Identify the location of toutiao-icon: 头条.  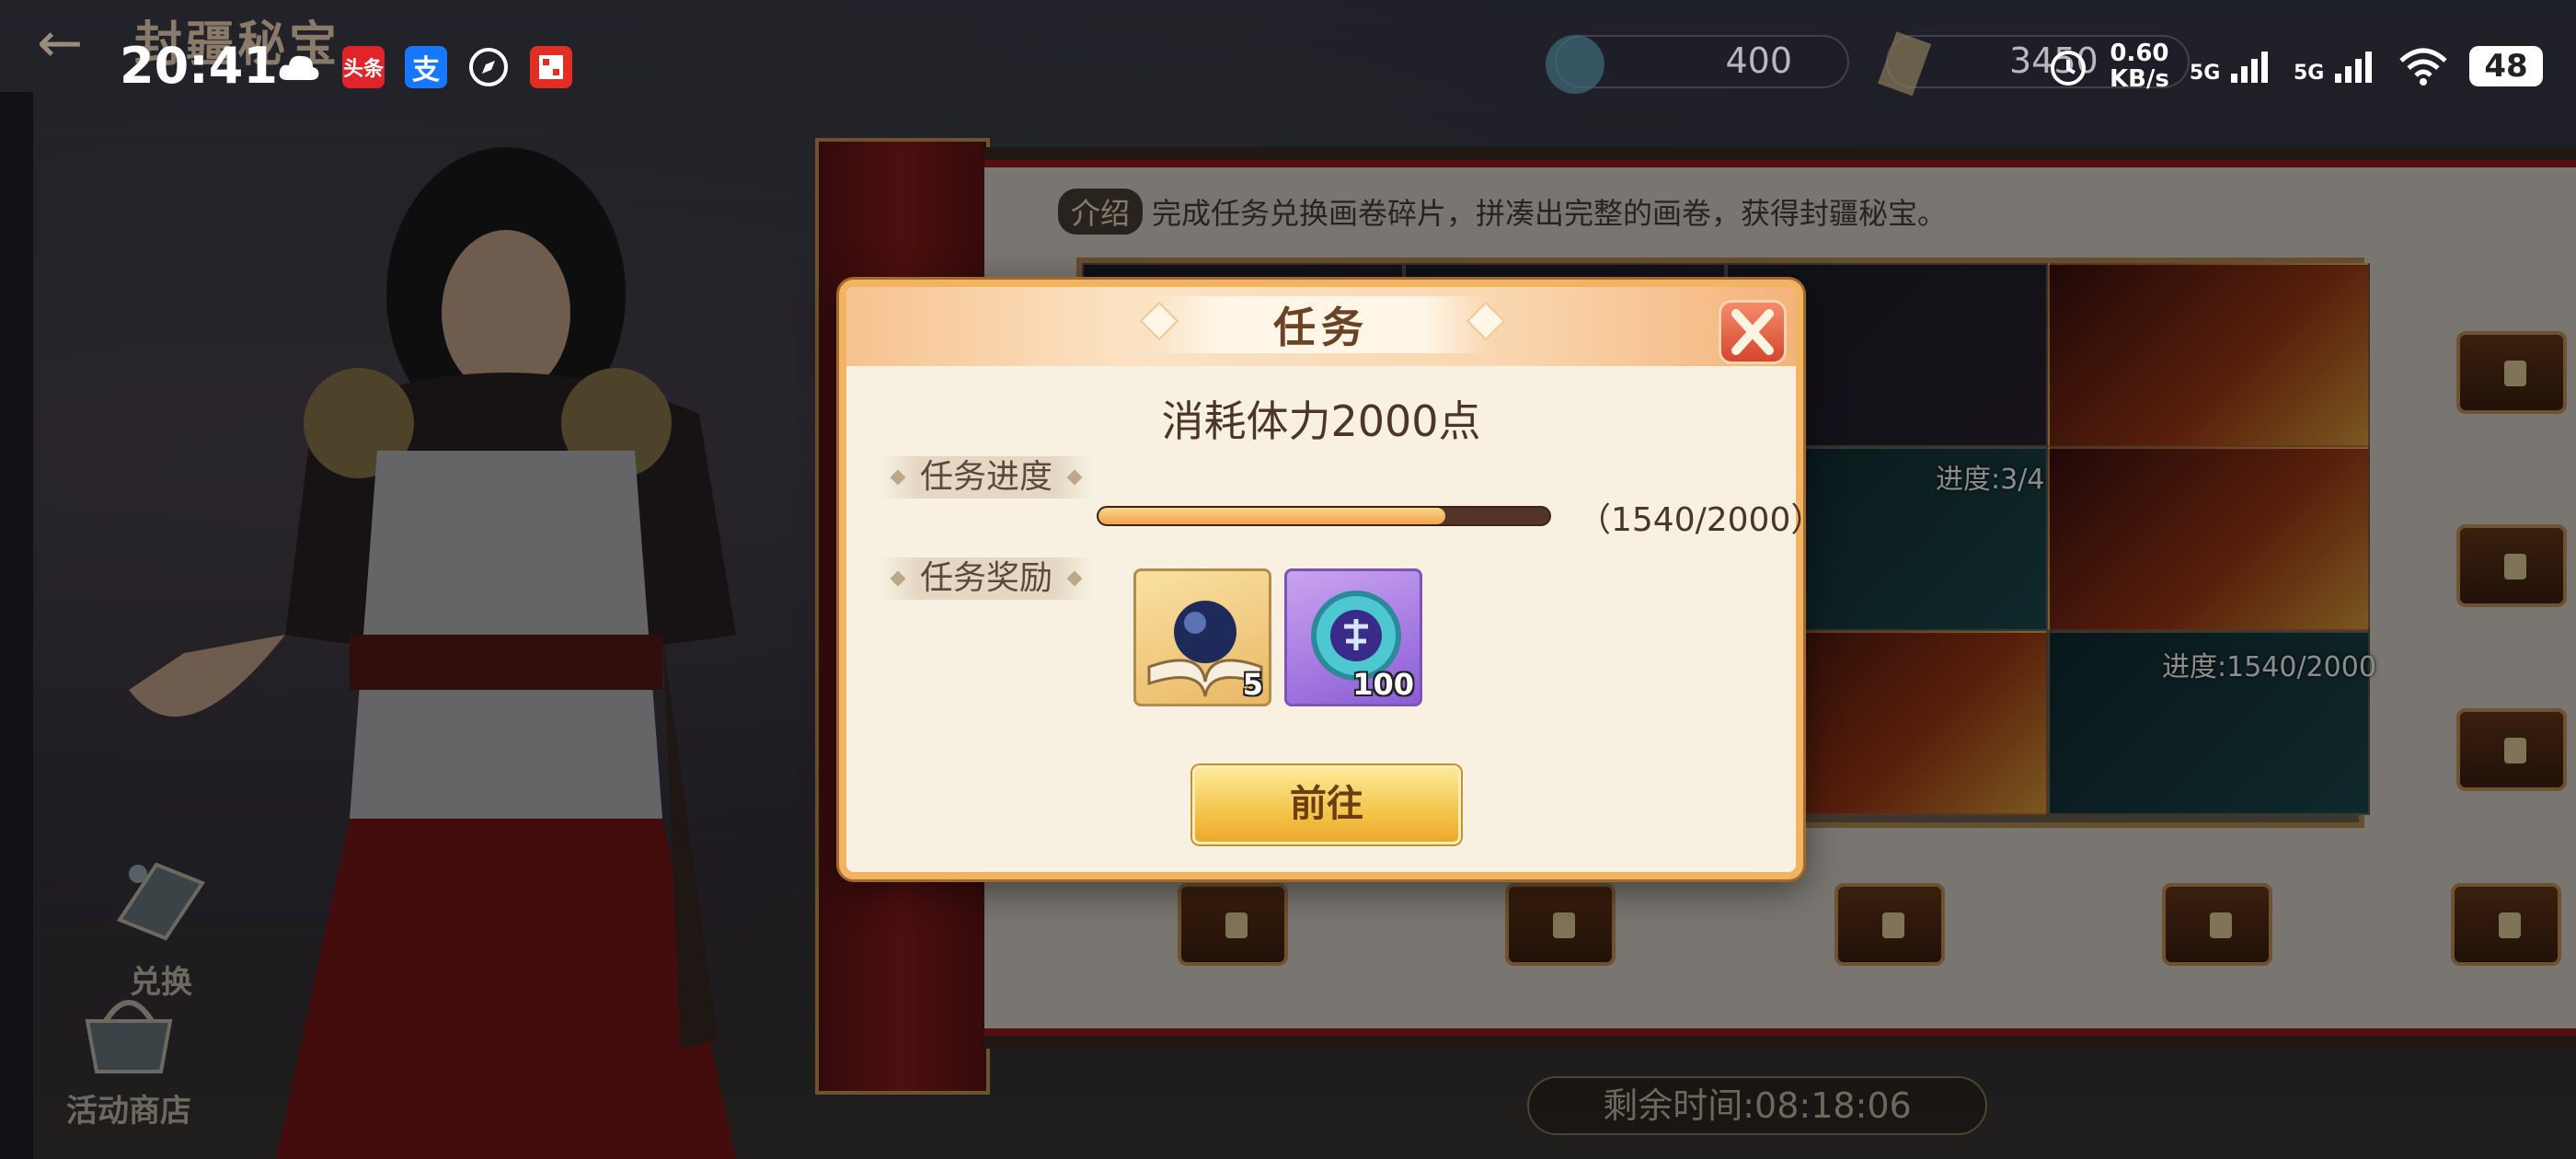
(363, 67).